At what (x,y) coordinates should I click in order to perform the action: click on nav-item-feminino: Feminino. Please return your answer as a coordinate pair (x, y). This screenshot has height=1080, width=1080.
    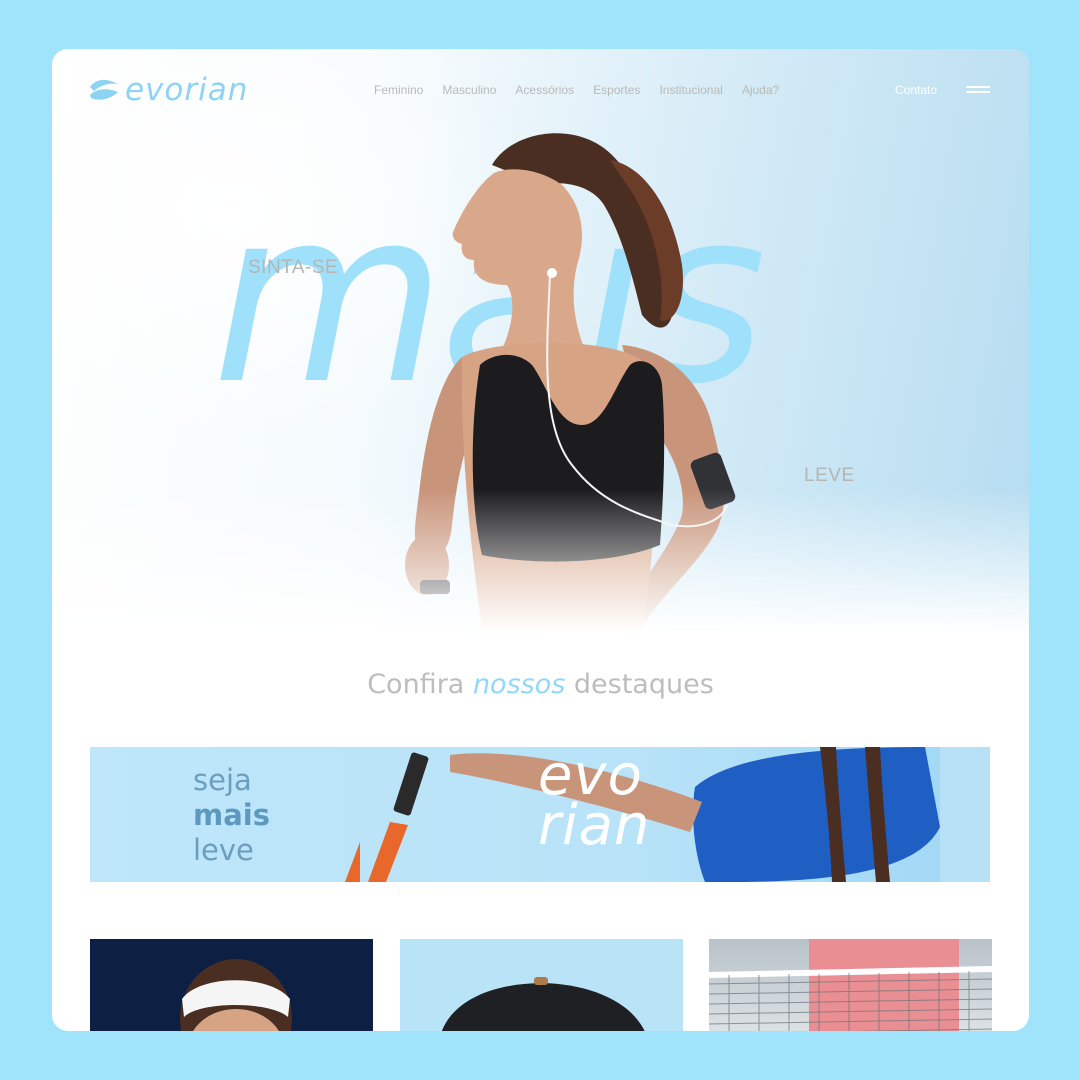
    Looking at the image, I should click on (398, 90).